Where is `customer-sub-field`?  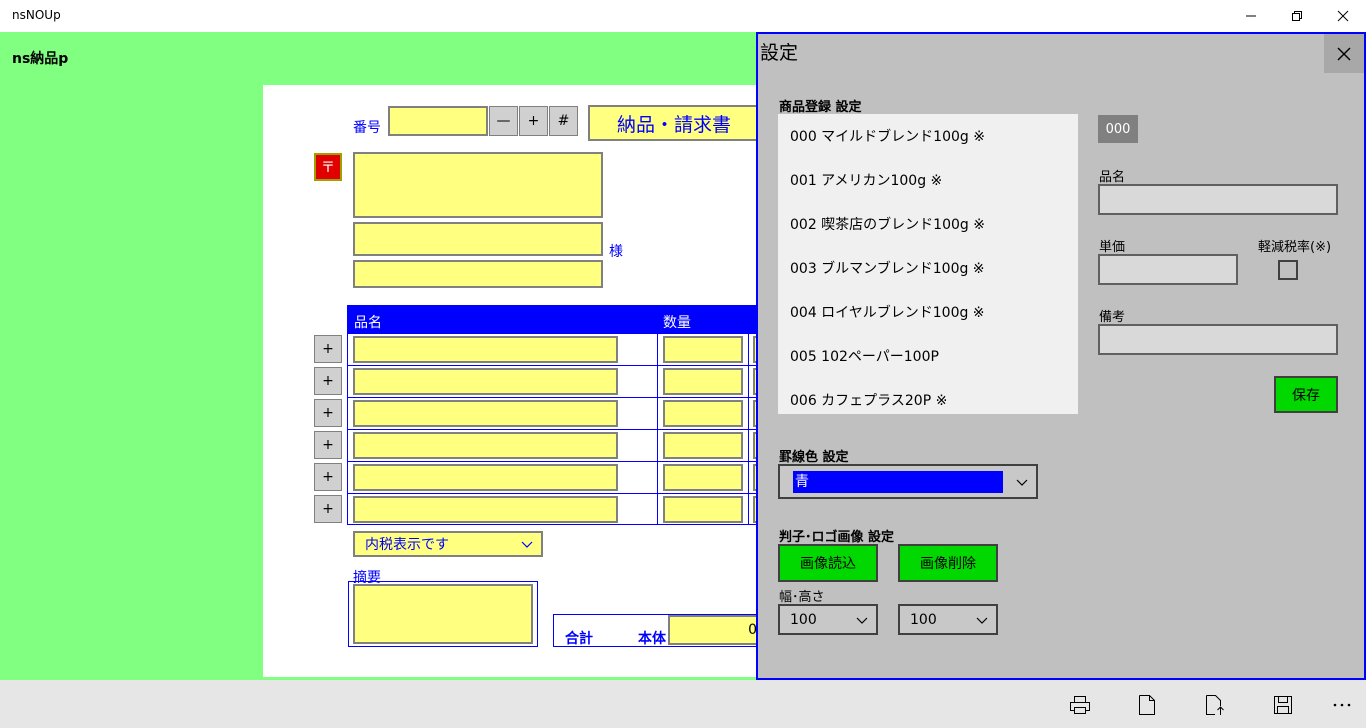
customer-sub-field is located at coordinates (478, 274).